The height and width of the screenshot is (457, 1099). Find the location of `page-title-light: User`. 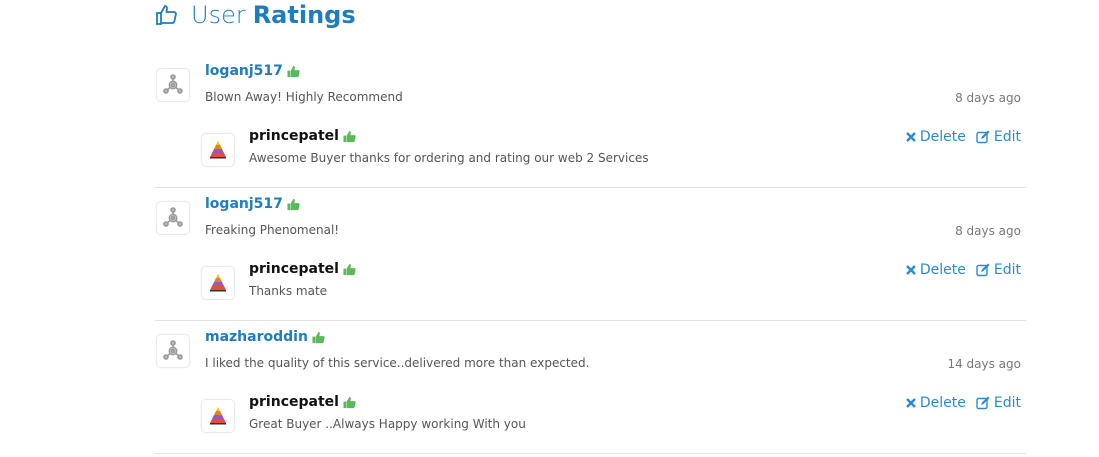

page-title-light: User is located at coordinates (218, 15).